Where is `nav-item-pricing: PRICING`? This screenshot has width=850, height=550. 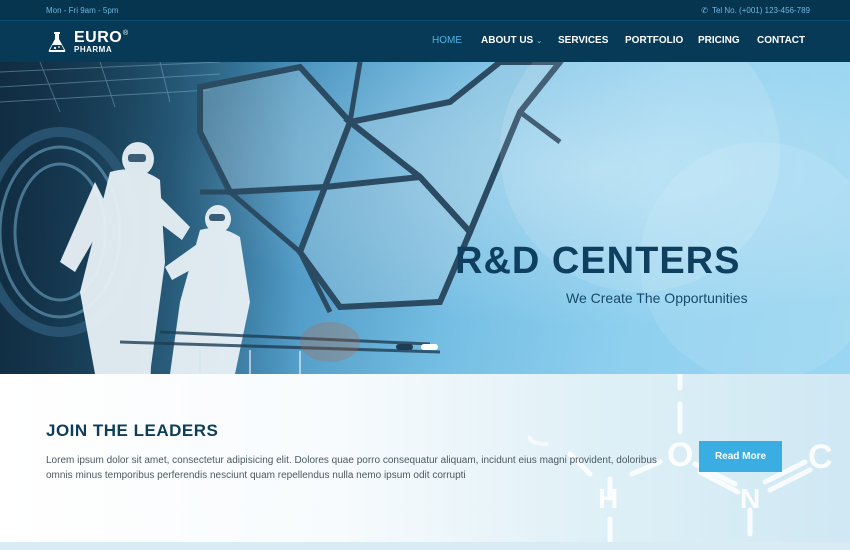 nav-item-pricing: PRICING is located at coordinates (719, 40).